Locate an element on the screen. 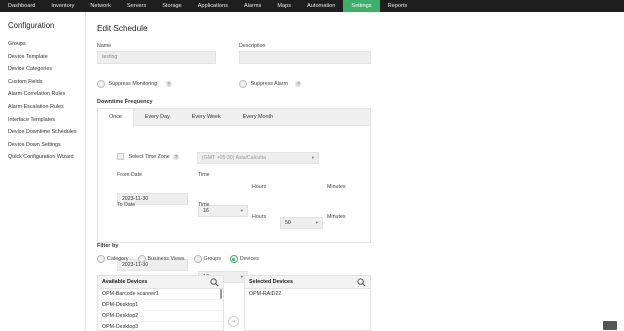  list-item: OPM-Barcode scanner1 is located at coordinates (160, 294).